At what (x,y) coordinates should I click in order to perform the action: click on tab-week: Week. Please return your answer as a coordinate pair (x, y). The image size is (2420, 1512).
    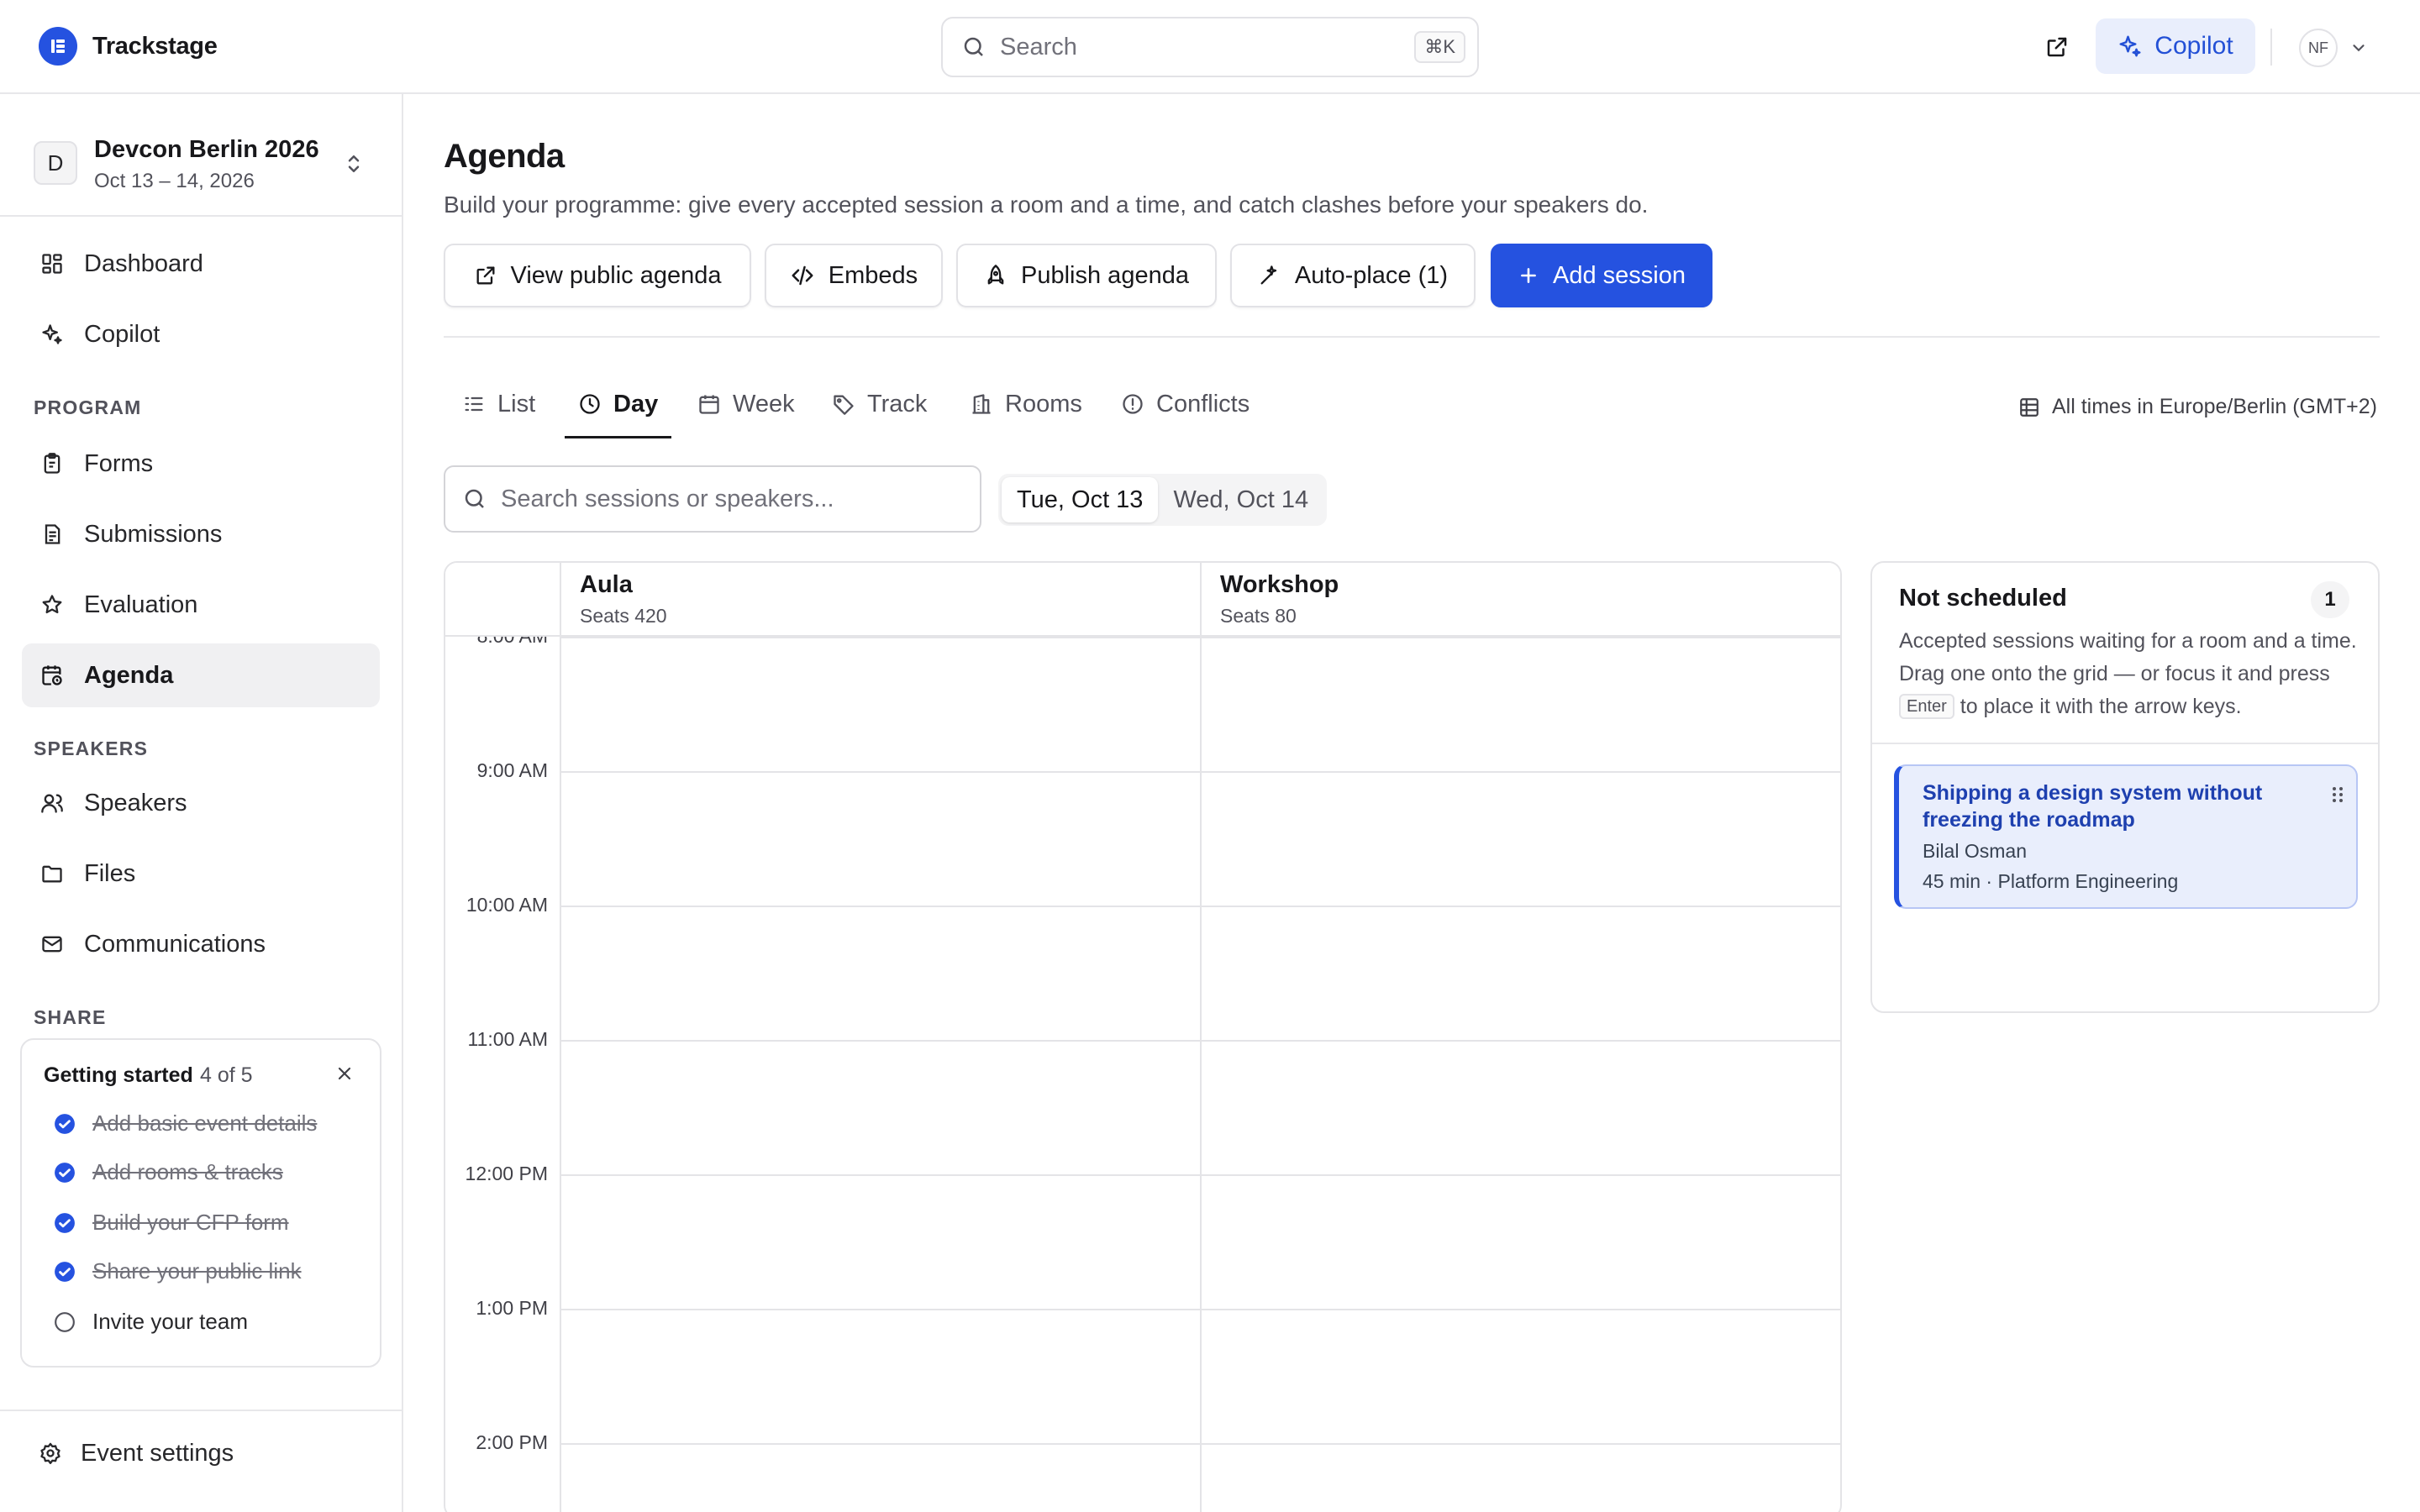
    Looking at the image, I should click on (746, 404).